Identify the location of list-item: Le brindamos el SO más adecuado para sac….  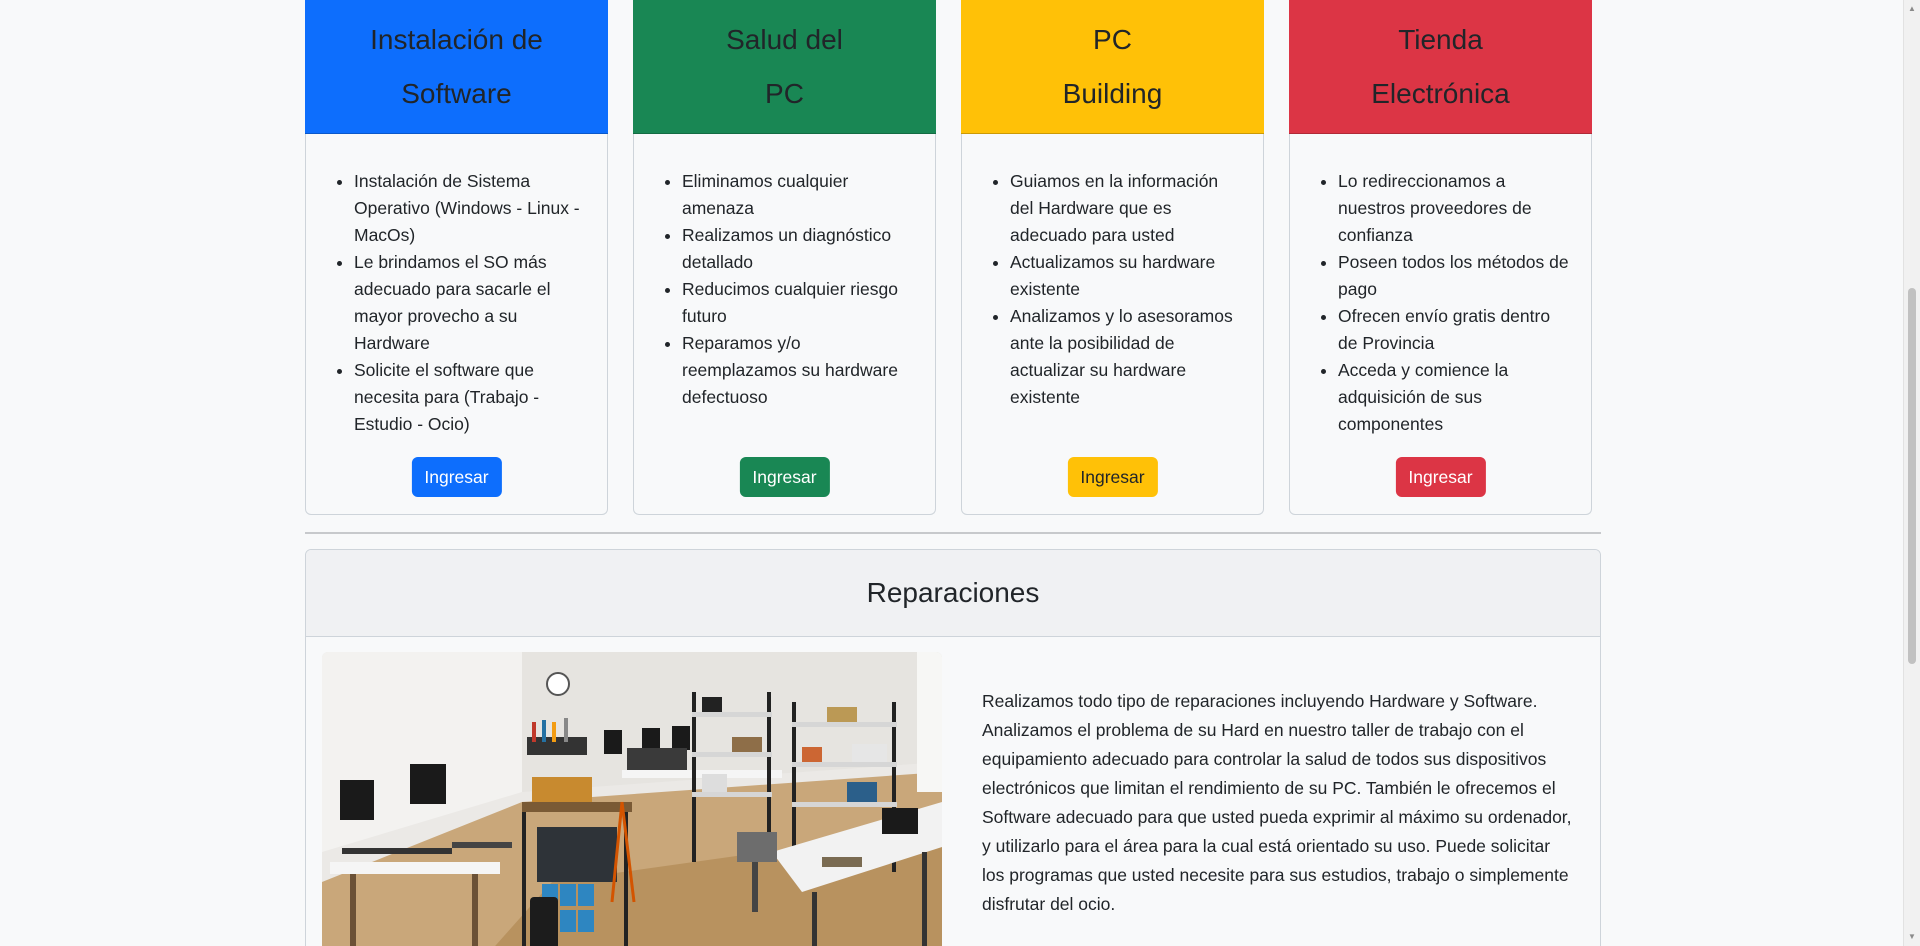
(470, 303).